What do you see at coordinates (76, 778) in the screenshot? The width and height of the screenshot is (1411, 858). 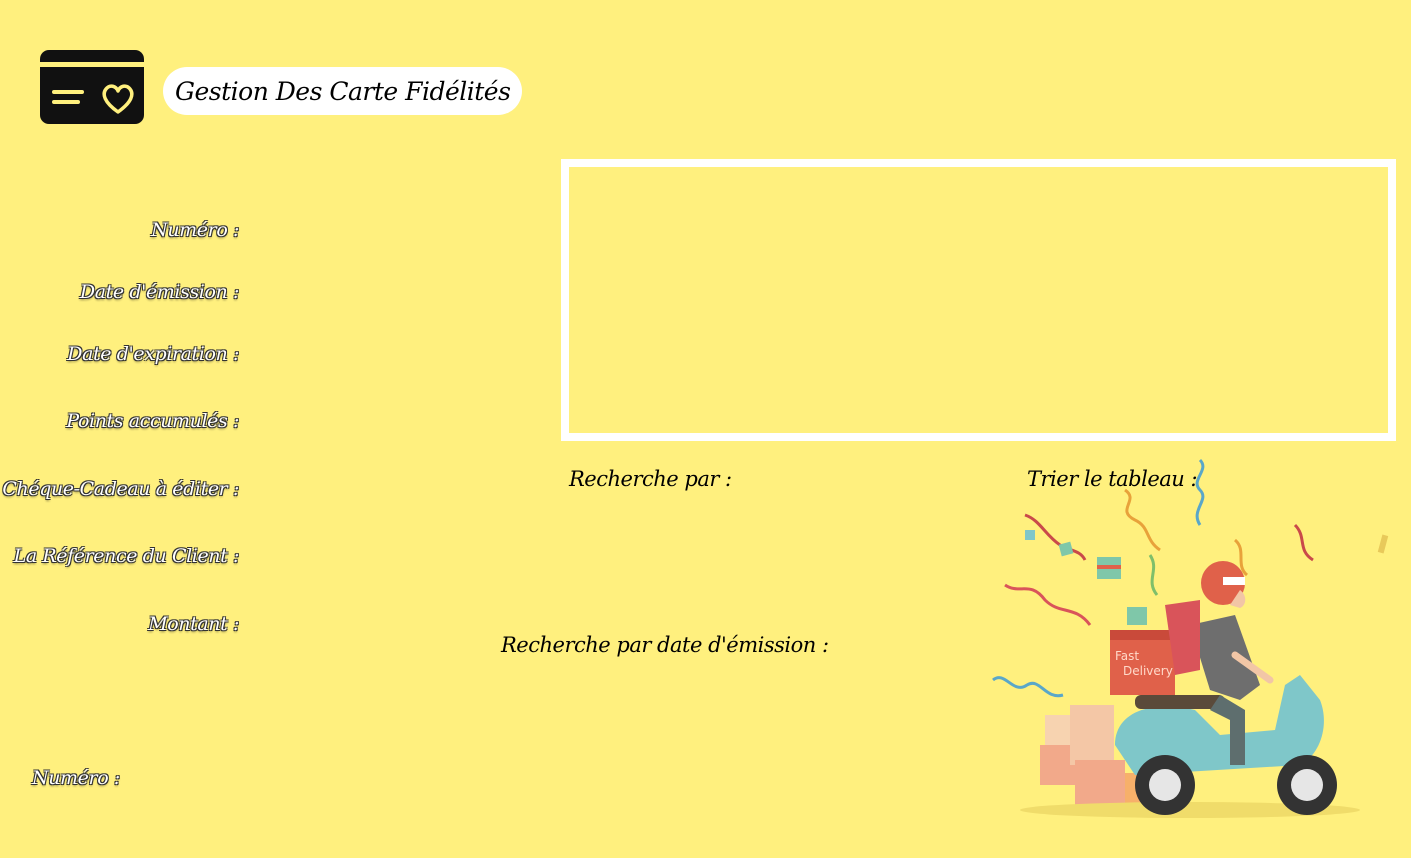 I see `bottom-numero-label: Numéro :` at bounding box center [76, 778].